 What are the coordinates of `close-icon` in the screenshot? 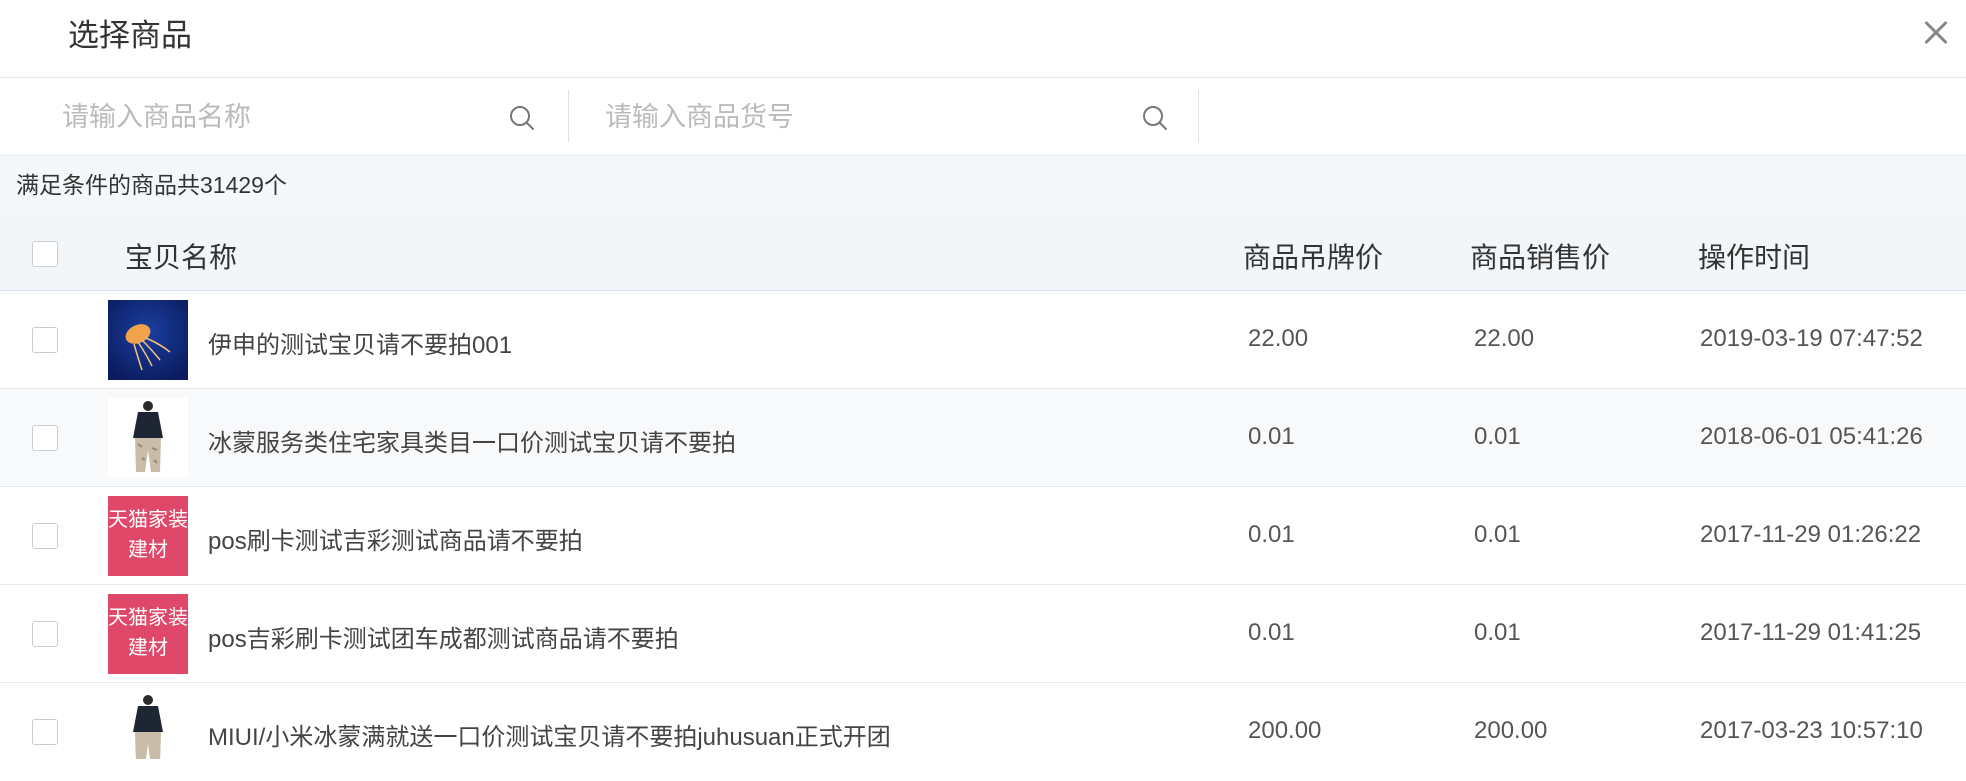 It's located at (1936, 32).